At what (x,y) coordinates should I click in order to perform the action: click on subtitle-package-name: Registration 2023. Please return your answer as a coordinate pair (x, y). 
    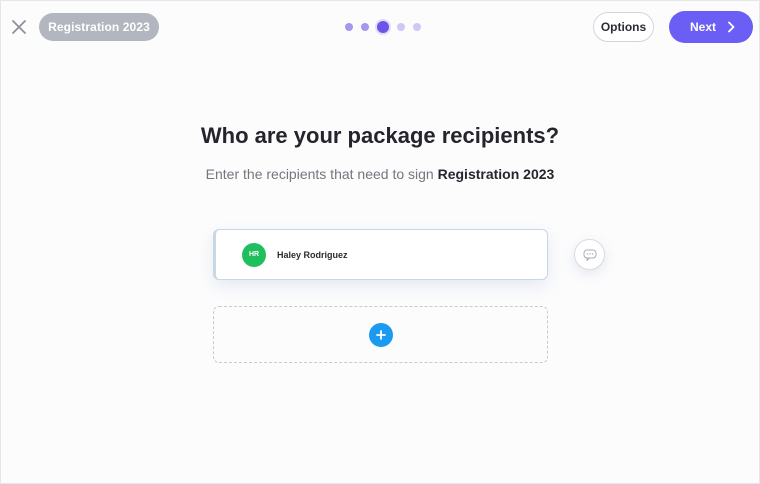
    Looking at the image, I should click on (496, 174).